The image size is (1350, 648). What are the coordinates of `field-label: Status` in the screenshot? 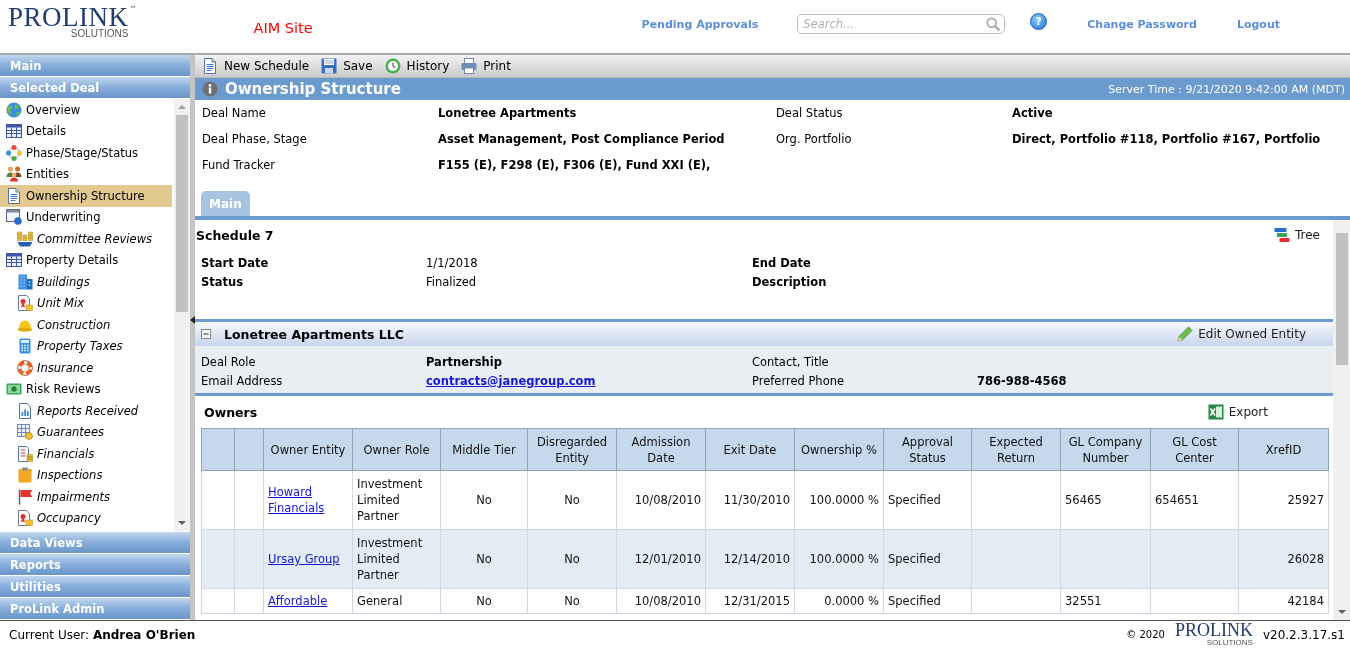 It's located at (222, 281).